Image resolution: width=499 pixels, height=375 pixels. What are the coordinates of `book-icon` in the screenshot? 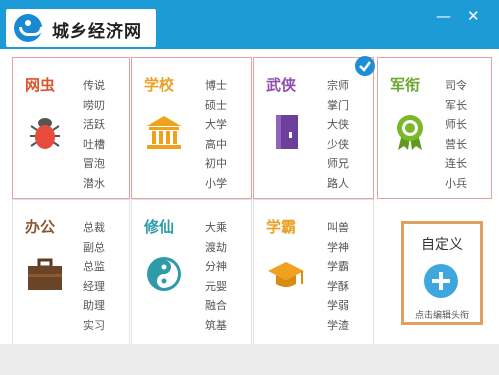 It's located at (287, 132).